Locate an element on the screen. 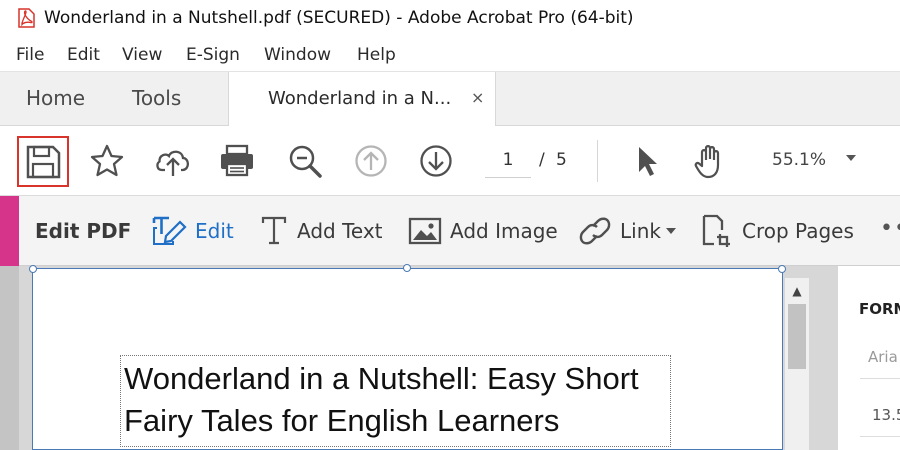 This screenshot has width=900, height=450. more-tools-button: •• is located at coordinates (890, 228).